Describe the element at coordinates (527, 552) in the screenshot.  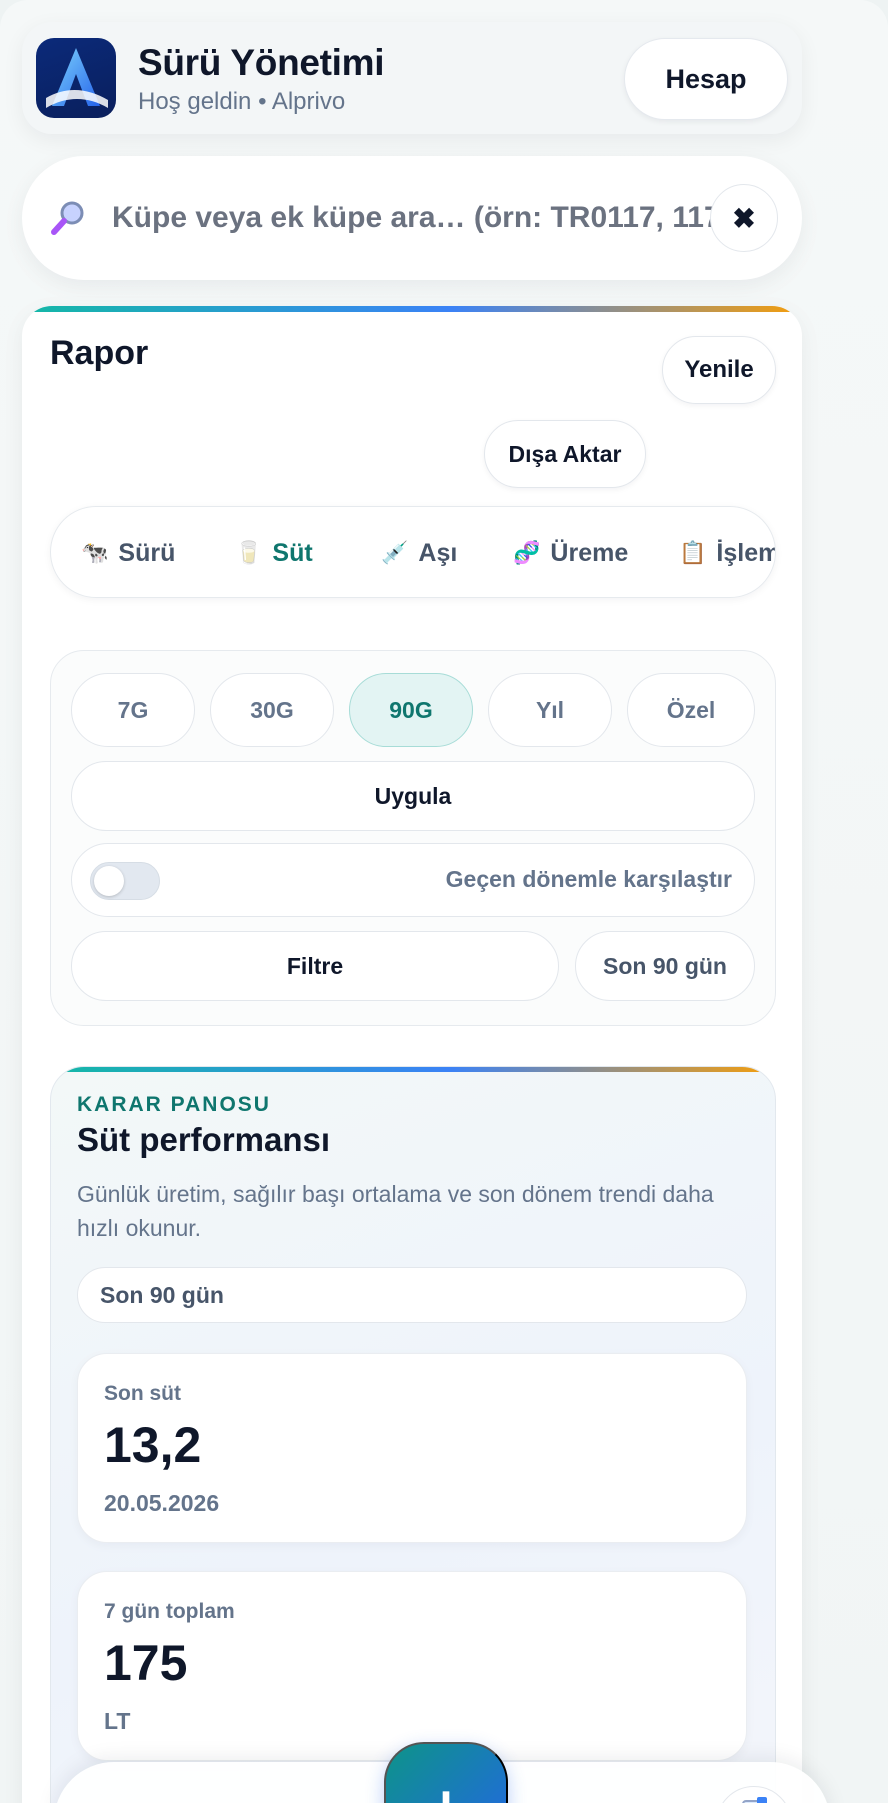
I see `dna-icon: 🧬` at that location.